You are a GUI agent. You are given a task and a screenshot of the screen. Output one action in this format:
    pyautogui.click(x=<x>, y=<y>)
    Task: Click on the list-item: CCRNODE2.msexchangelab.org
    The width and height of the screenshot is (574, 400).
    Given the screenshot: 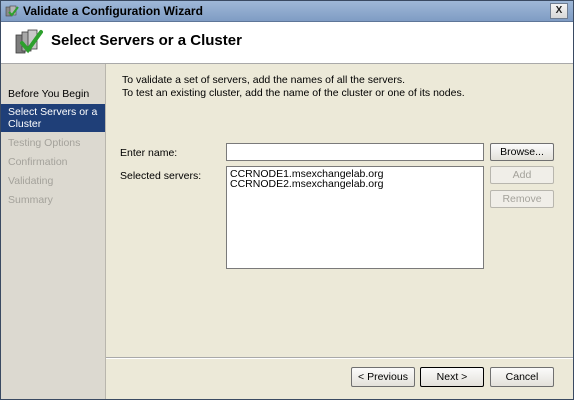 What is the action you would take?
    pyautogui.click(x=355, y=184)
    